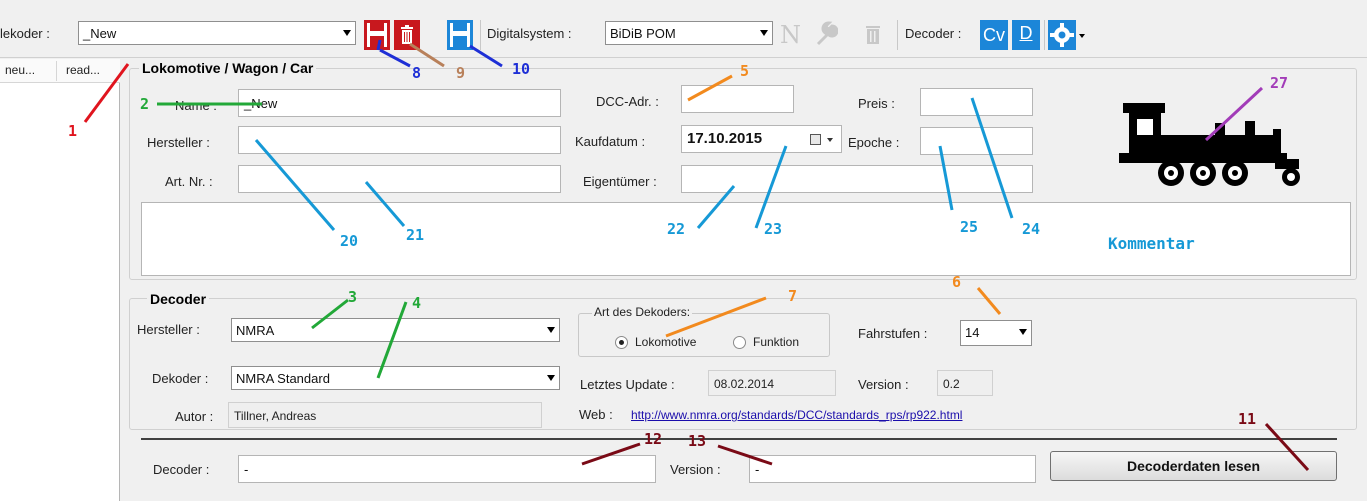  I want to click on trash-icon, so click(873, 35).